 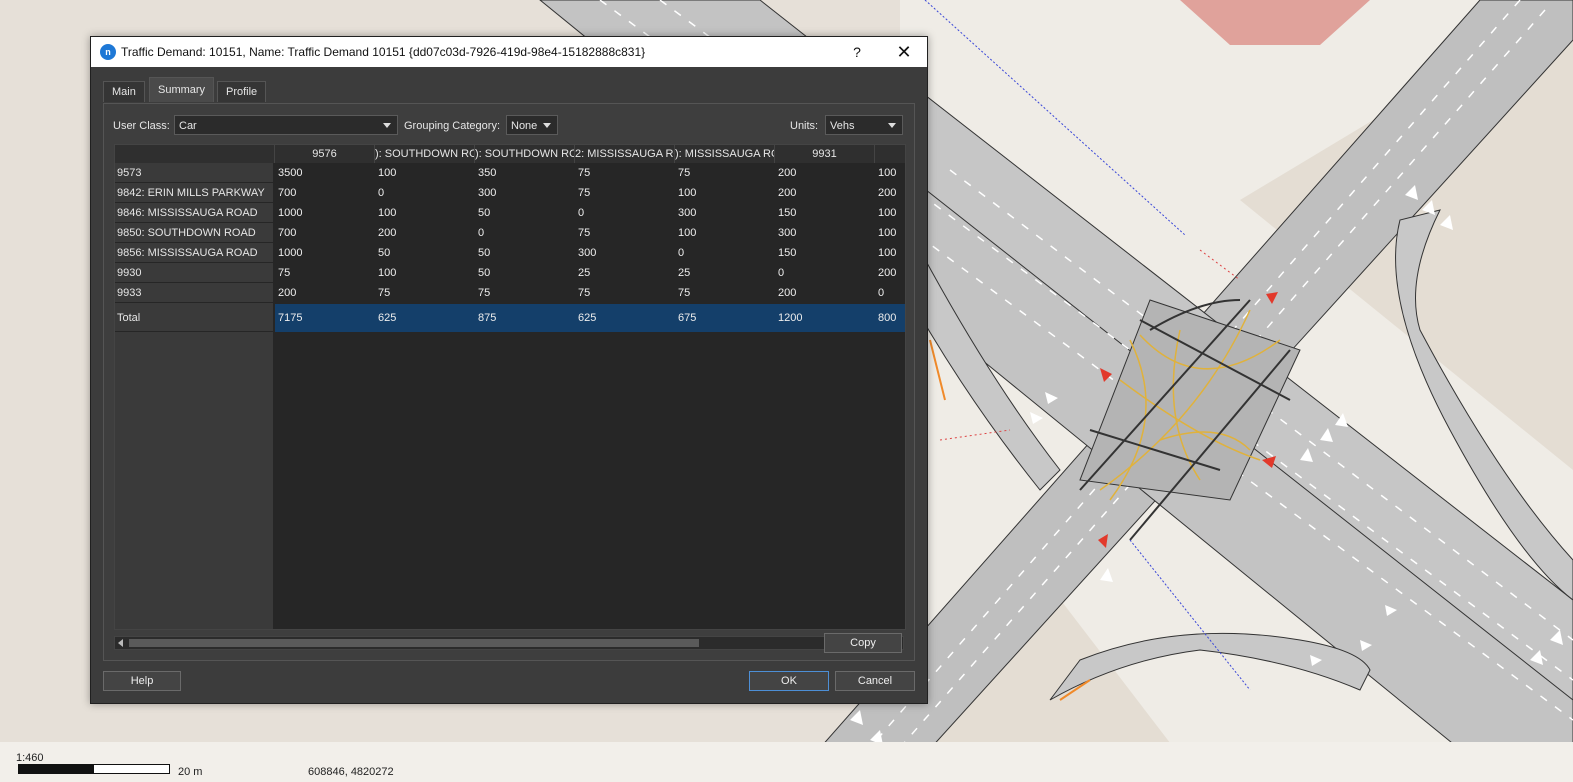 What do you see at coordinates (325, 318) in the screenshot?
I see `total-cell: 7175` at bounding box center [325, 318].